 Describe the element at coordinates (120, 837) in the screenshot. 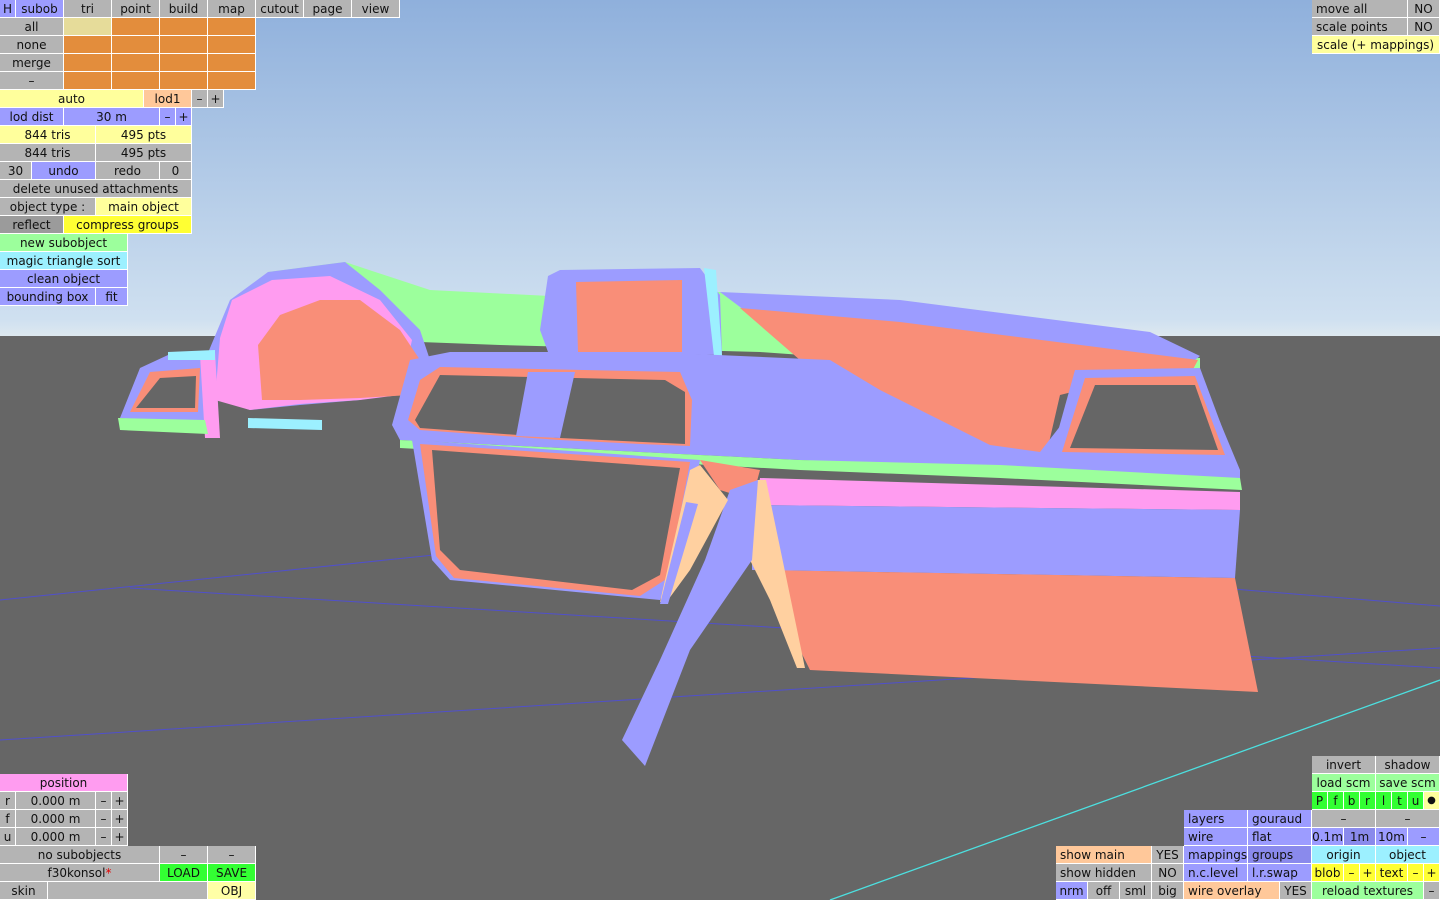

I see `position-u-plus: +` at that location.